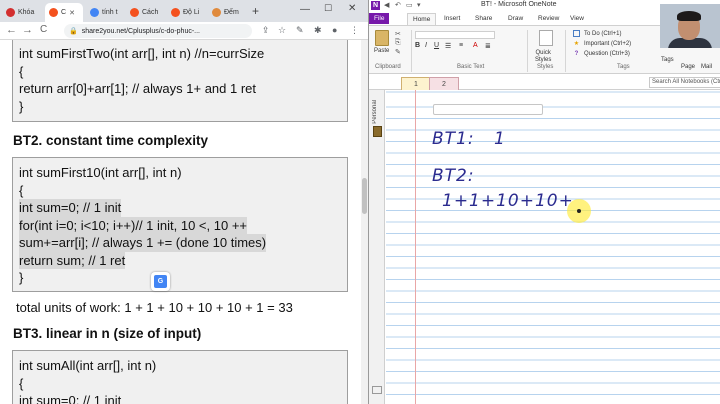 This screenshot has height=404, width=720. Describe the element at coordinates (426, 45) in the screenshot. I see `italic-button: I` at that location.